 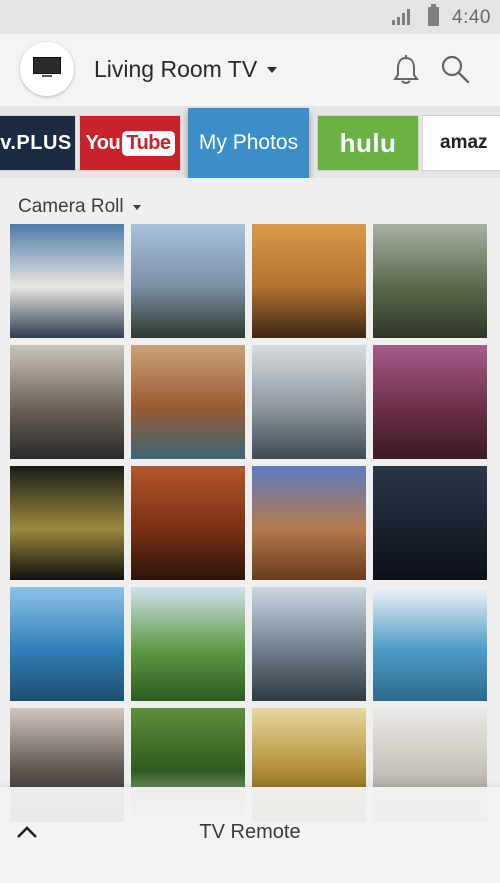 I want to click on photo-thumbnail-sky-clouds-valley, so click(x=188, y=281).